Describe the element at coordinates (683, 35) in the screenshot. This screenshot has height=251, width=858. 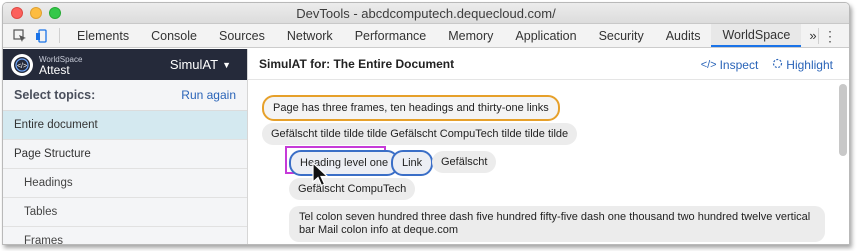
I see `tab-audits: Audits` at that location.